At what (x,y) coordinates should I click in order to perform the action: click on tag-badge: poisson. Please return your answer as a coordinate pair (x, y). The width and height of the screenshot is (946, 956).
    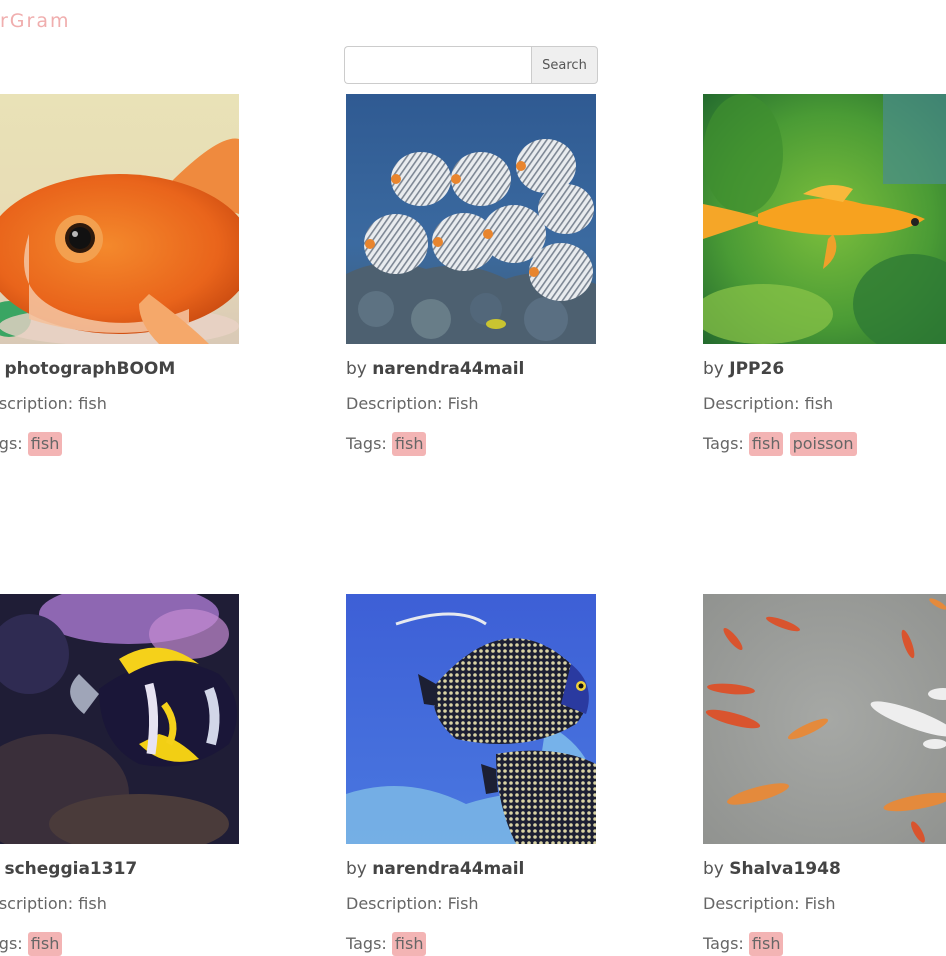
    Looking at the image, I should click on (823, 444).